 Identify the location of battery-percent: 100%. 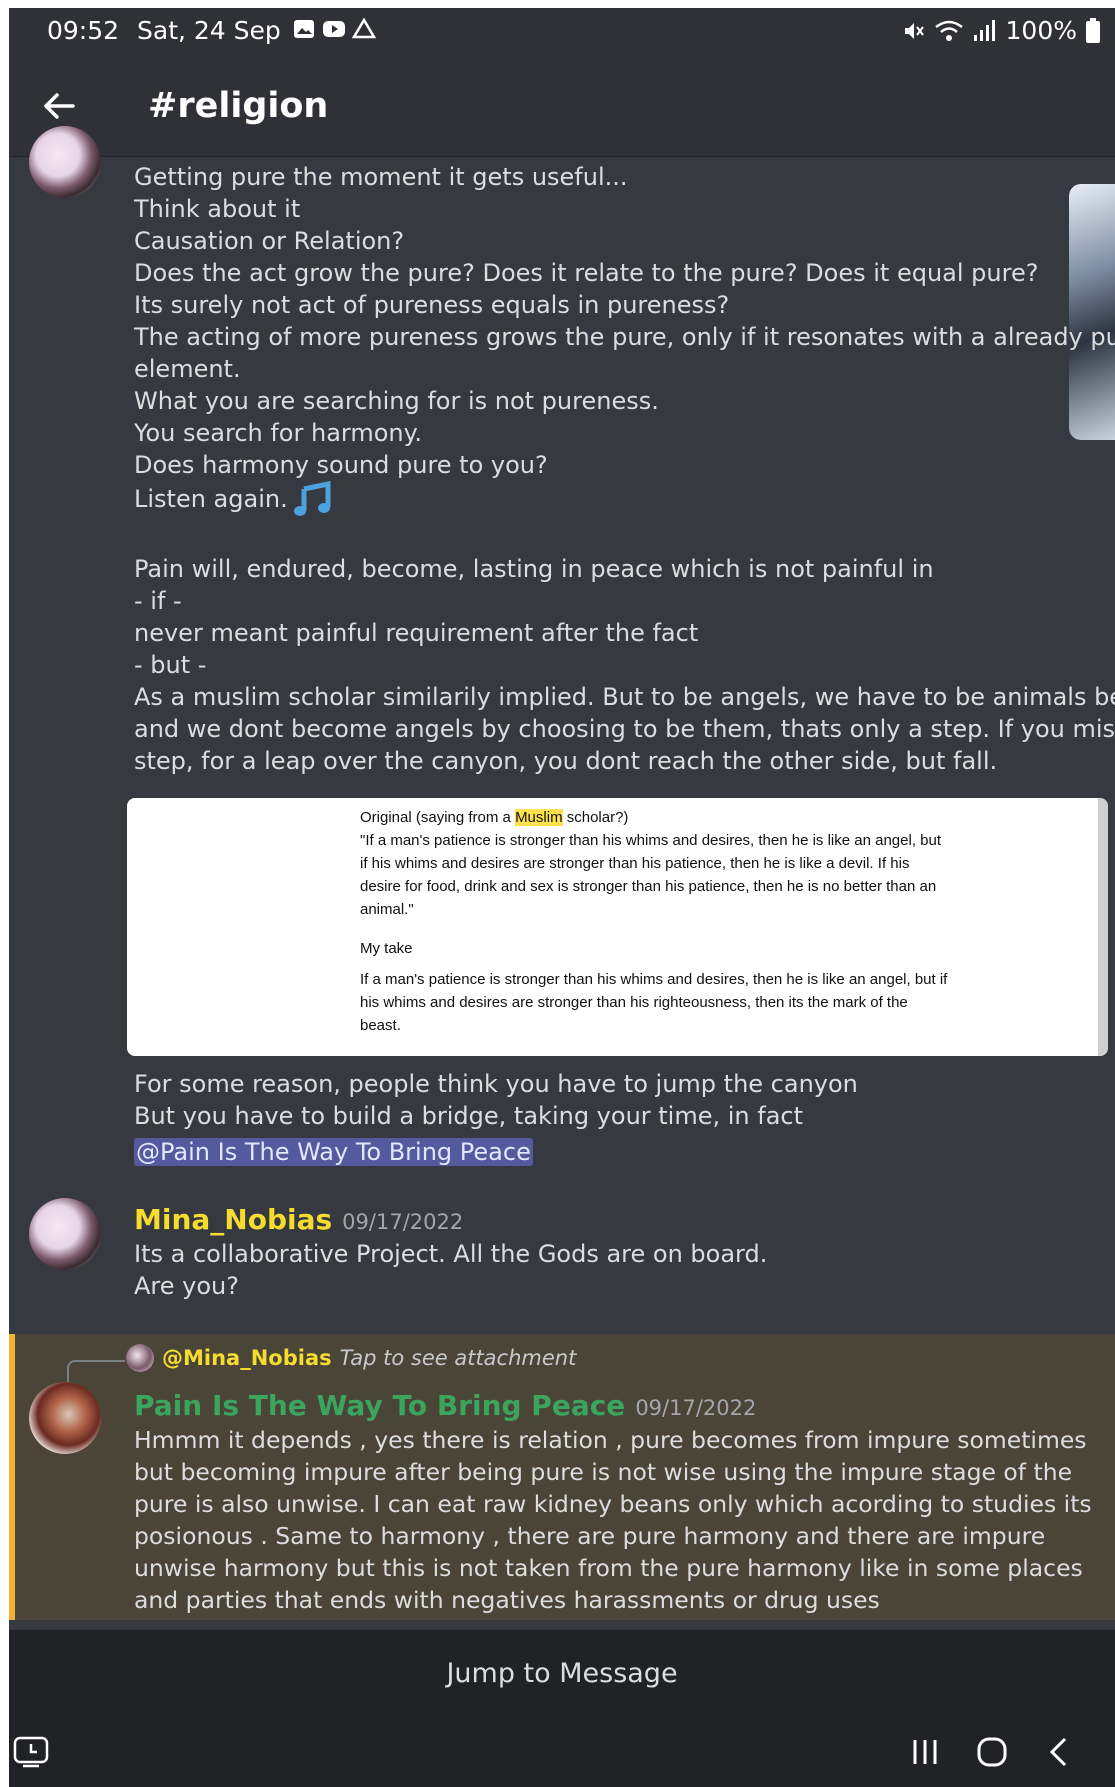
(1041, 30).